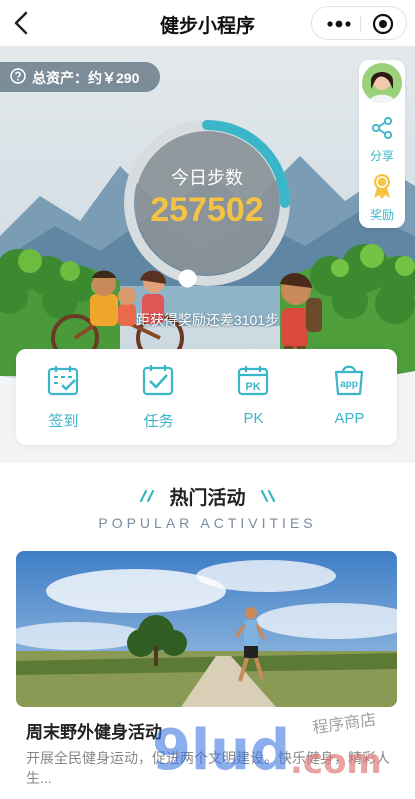 The height and width of the screenshot is (799, 415). What do you see at coordinates (63, 381) in the screenshot?
I see `calendar-check-icon` at bounding box center [63, 381].